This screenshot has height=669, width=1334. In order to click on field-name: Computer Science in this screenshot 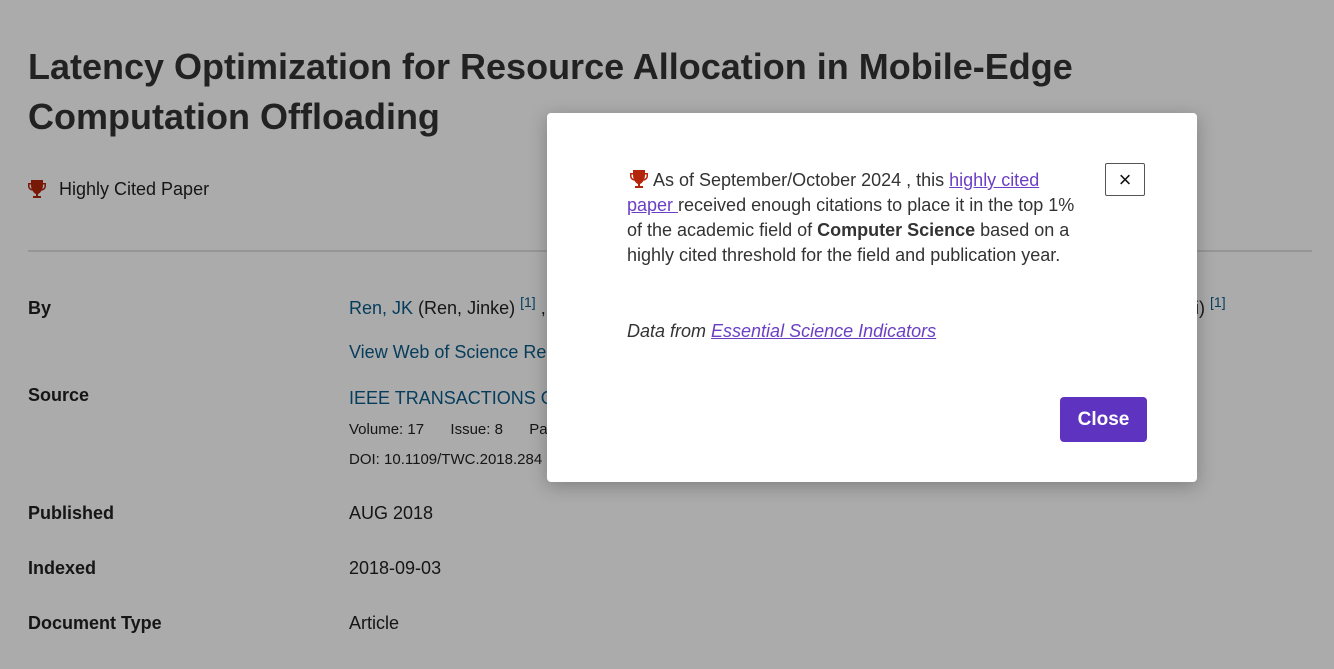, I will do `click(896, 230)`.